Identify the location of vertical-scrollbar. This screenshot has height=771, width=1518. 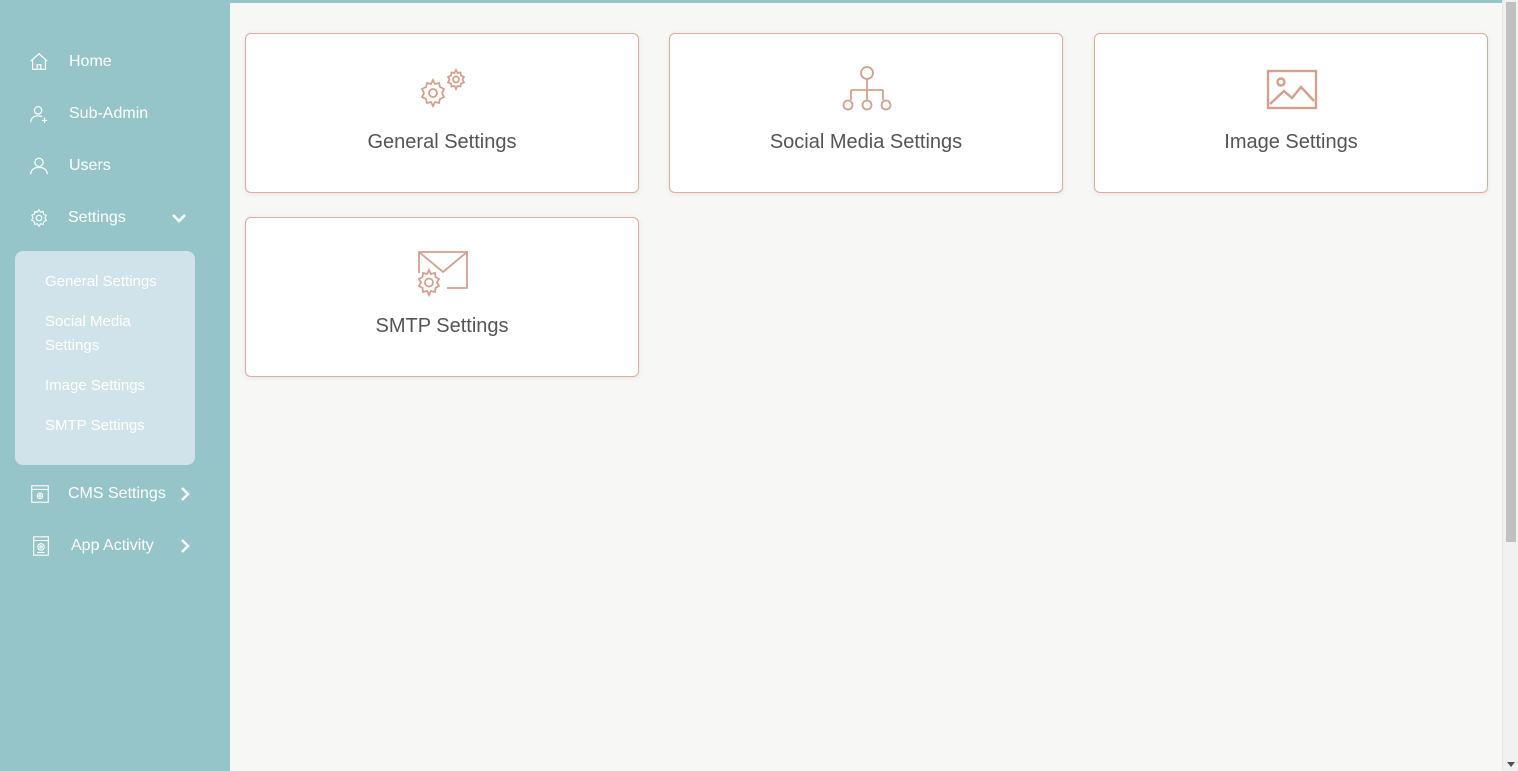
(1510, 385).